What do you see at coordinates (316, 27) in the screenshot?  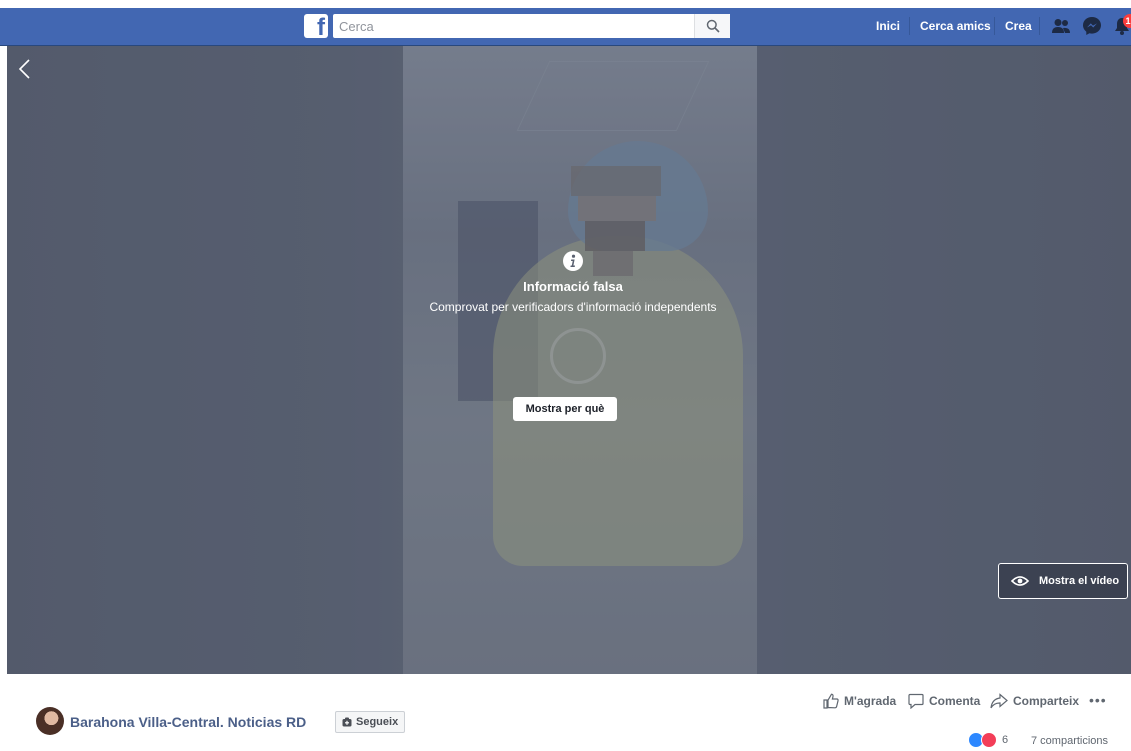 I see `facebook-logo-icon: f` at bounding box center [316, 27].